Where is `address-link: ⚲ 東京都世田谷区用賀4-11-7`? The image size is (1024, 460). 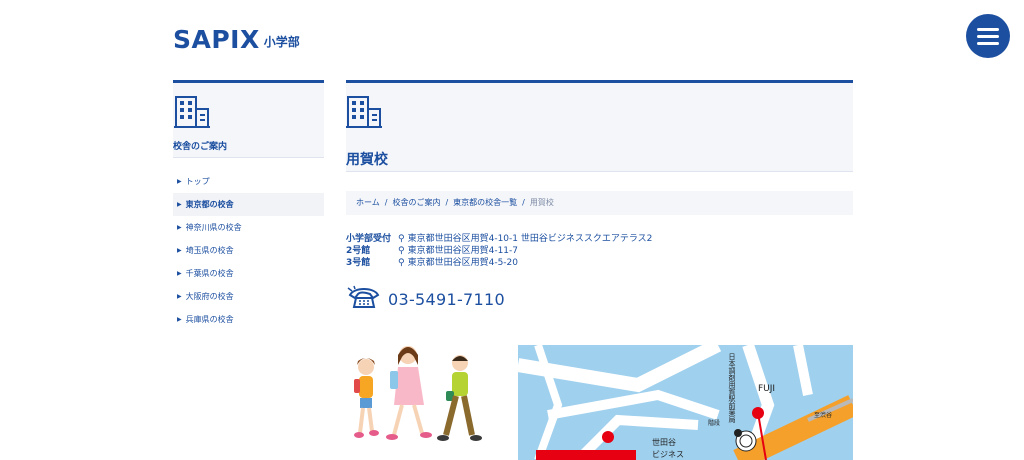 address-link: ⚲ 東京都世田谷区用賀4-11-7 is located at coordinates (458, 251).